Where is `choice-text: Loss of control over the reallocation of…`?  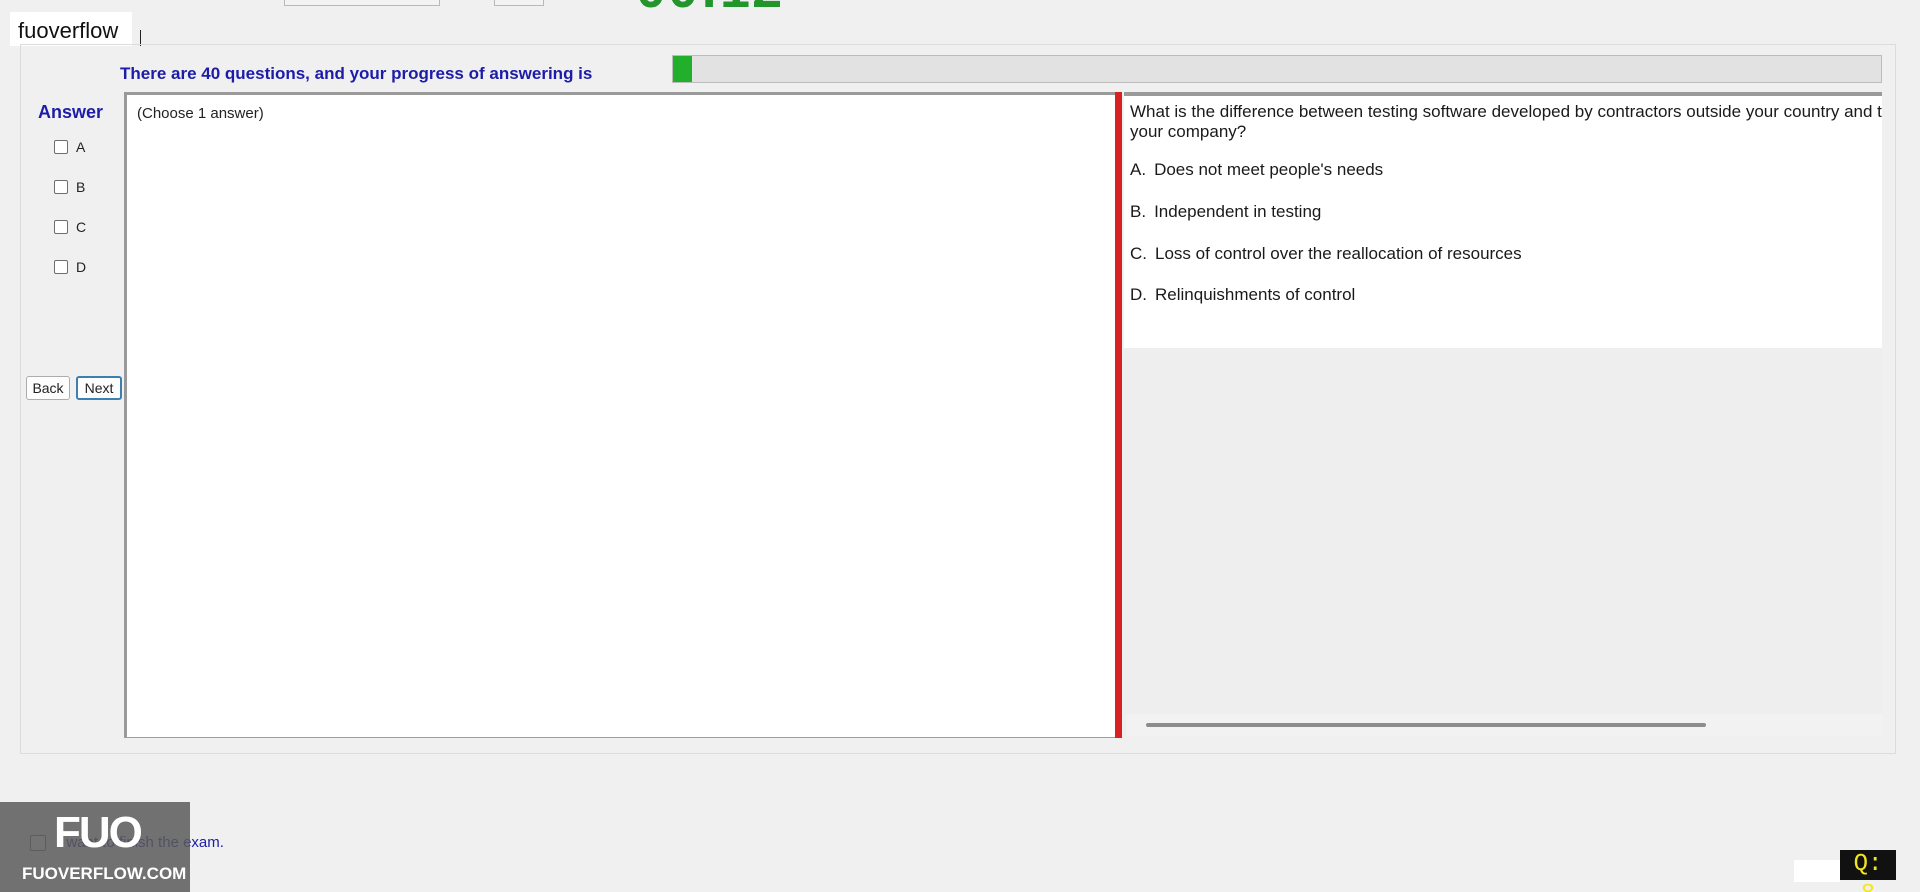 choice-text: Loss of control over the reallocation of… is located at coordinates (1338, 253).